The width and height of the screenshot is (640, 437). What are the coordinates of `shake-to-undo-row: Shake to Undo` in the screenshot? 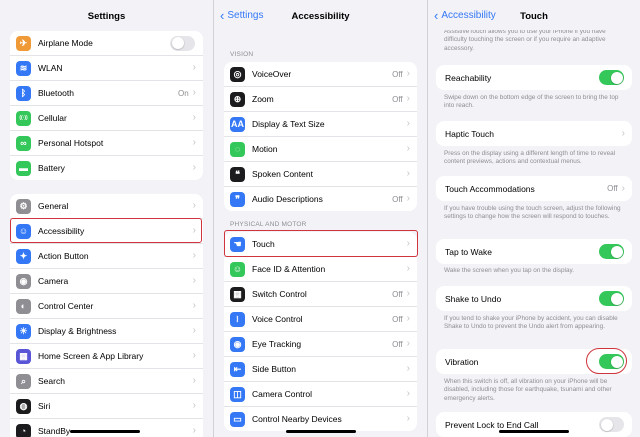 It's located at (534, 298).